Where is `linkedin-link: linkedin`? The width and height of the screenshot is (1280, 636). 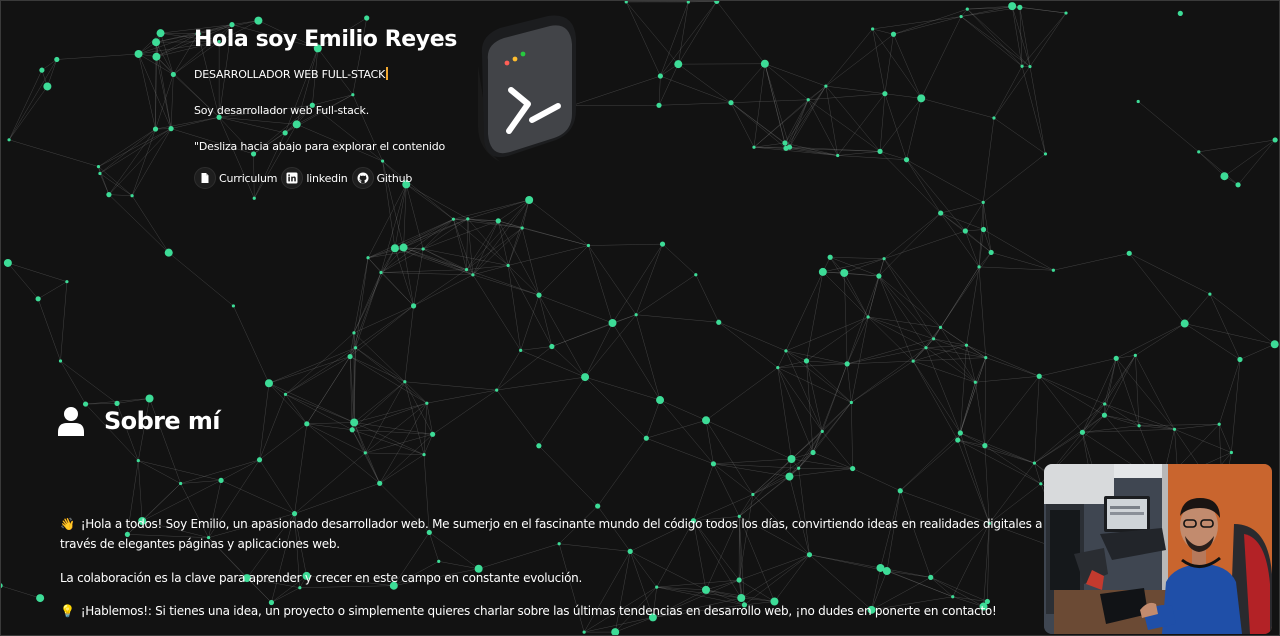
linkedin-link: linkedin is located at coordinates (314, 178).